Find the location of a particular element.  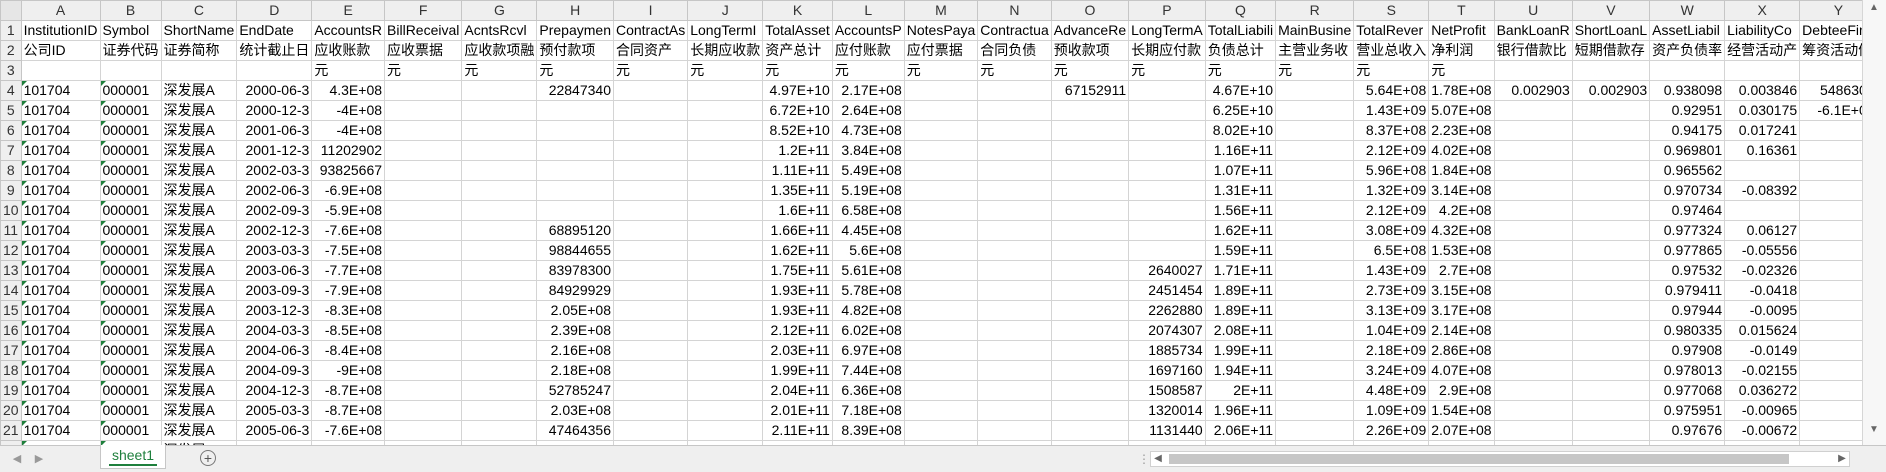

cell: 11202902 is located at coordinates (348, 150).